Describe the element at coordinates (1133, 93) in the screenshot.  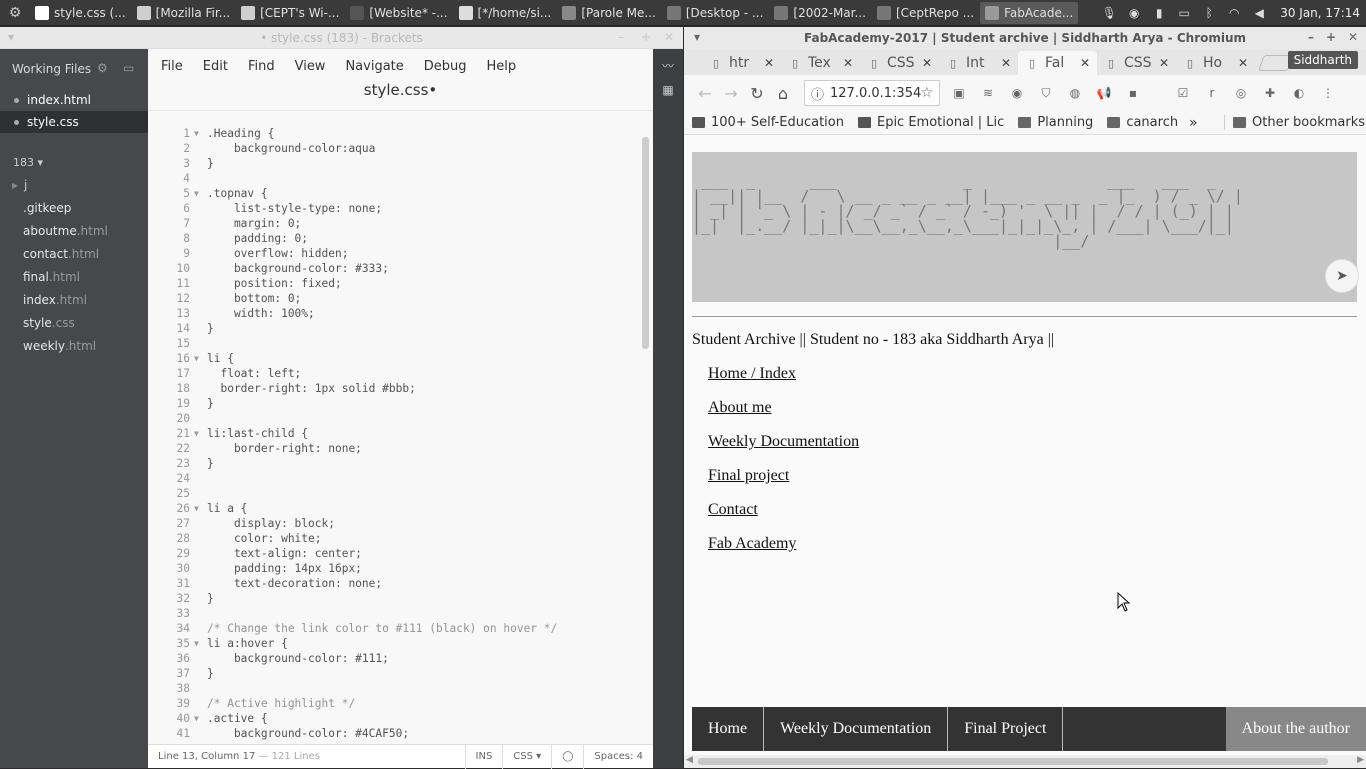
I see `camera-icon: ▪` at that location.